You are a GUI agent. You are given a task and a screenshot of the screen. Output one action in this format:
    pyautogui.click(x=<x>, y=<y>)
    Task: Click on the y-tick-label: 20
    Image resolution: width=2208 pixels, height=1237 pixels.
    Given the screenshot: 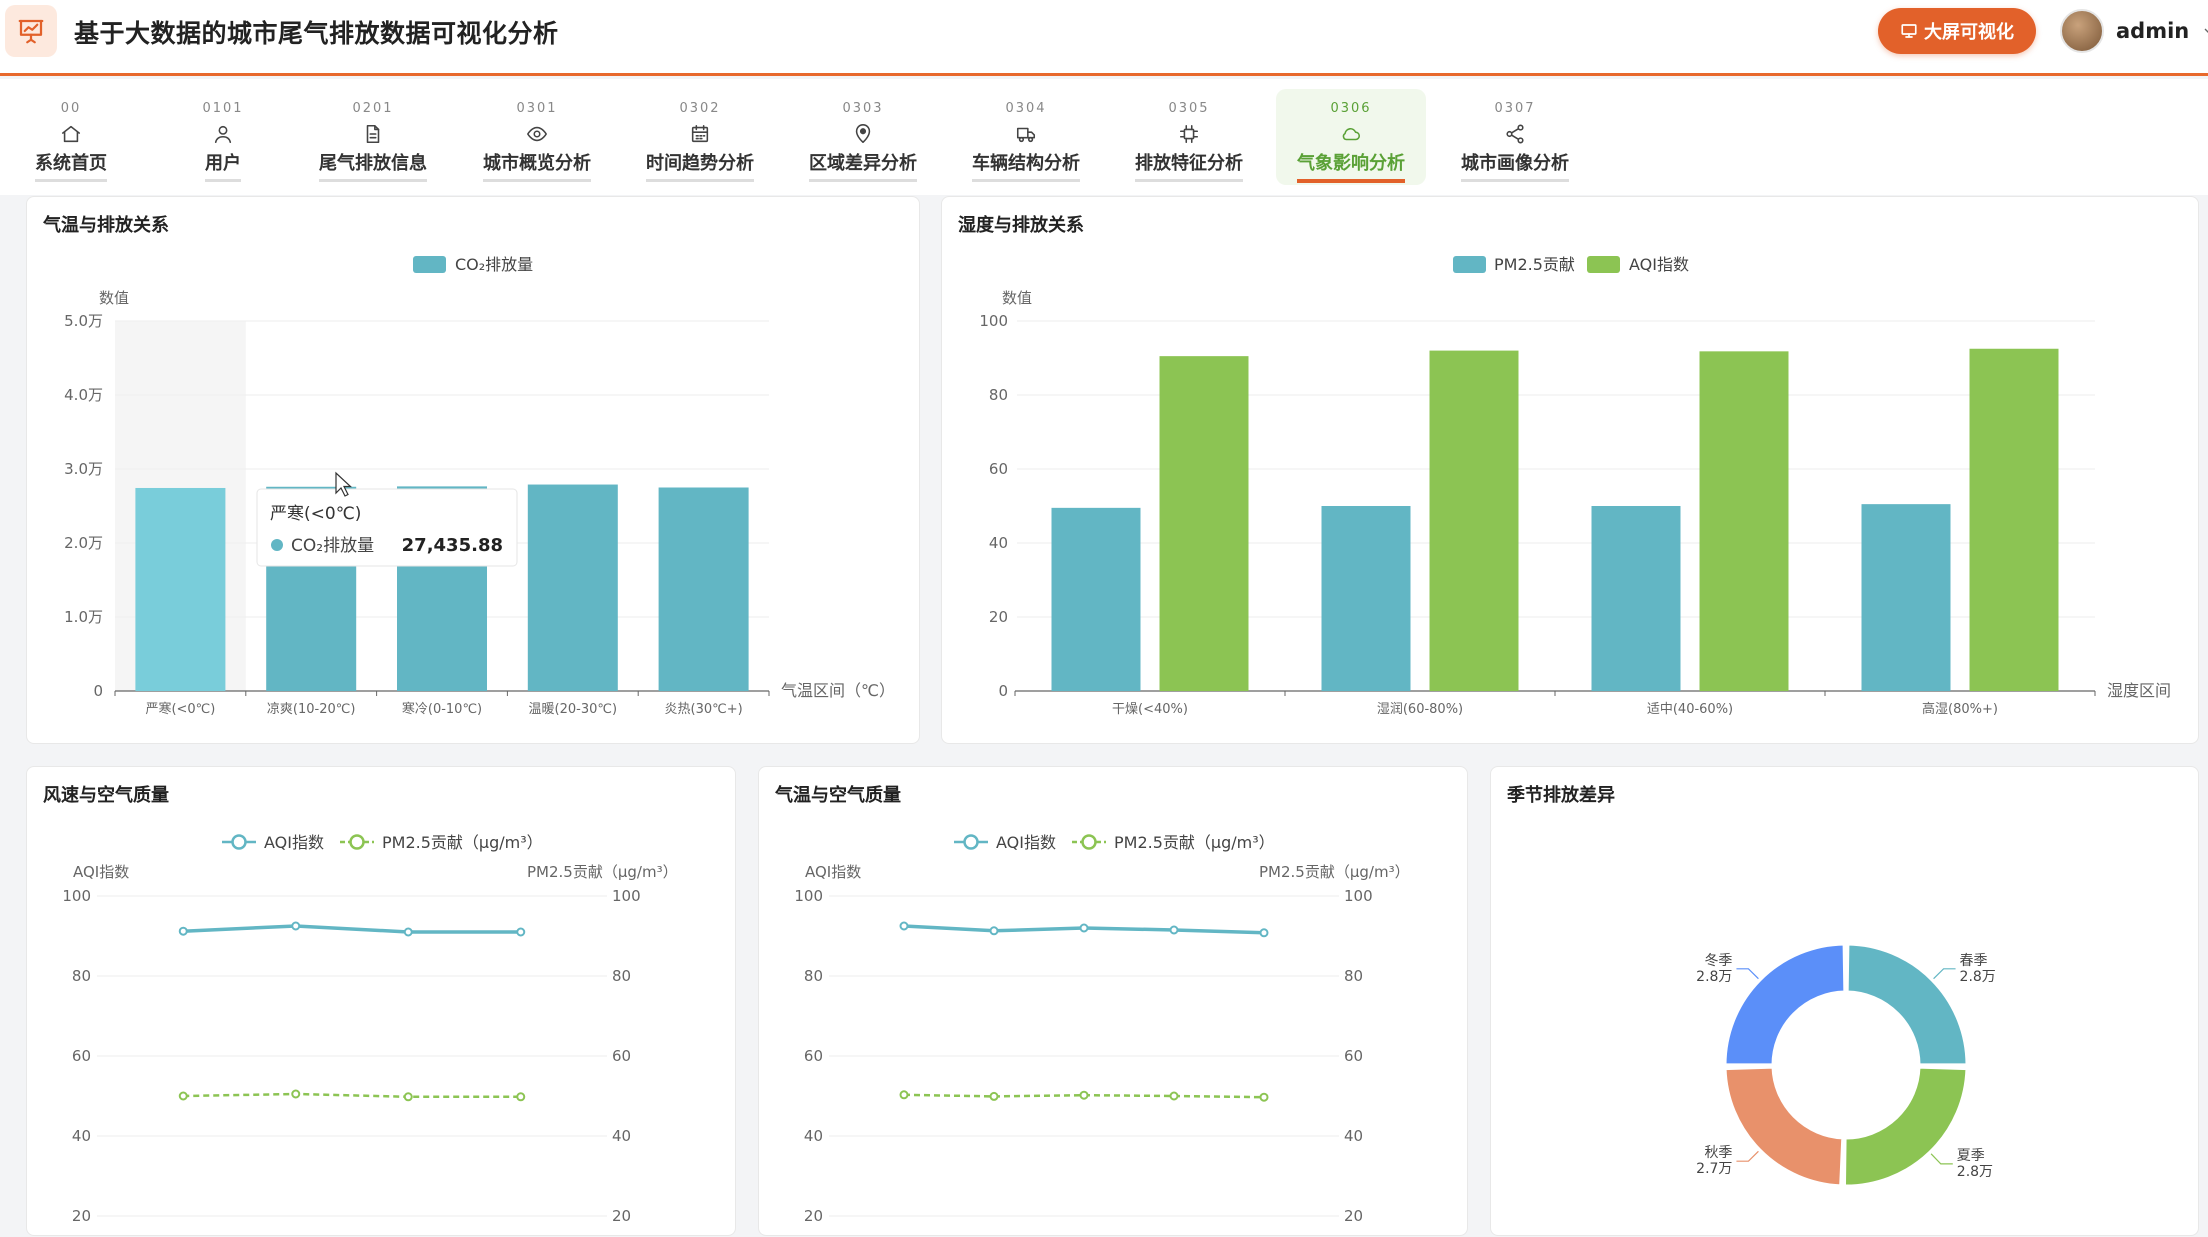 What is the action you would take?
    pyautogui.click(x=813, y=1216)
    